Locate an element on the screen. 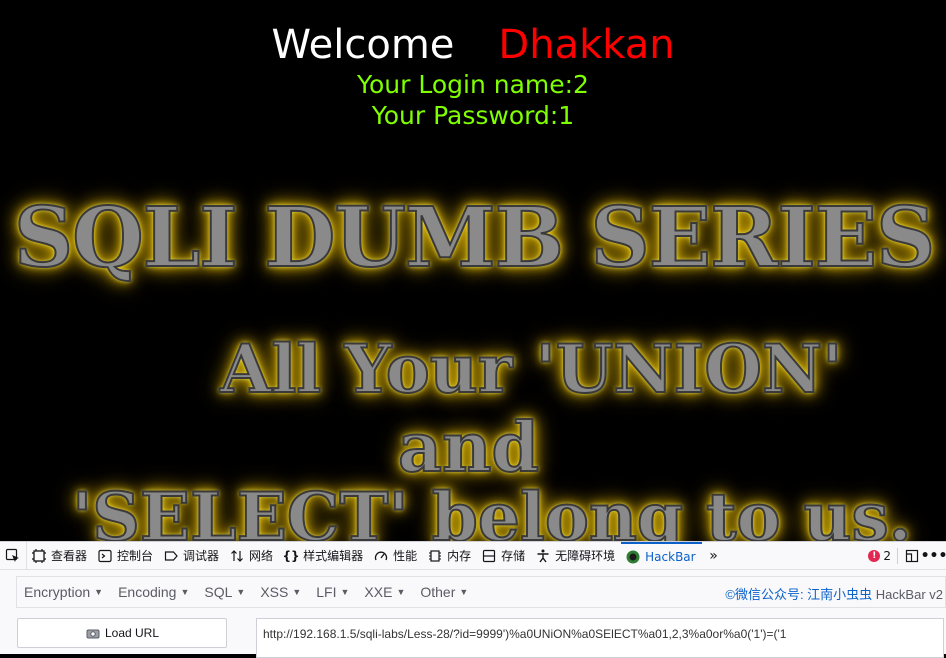 This screenshot has width=946, height=658. menu-other: Other ▼ is located at coordinates (444, 592).